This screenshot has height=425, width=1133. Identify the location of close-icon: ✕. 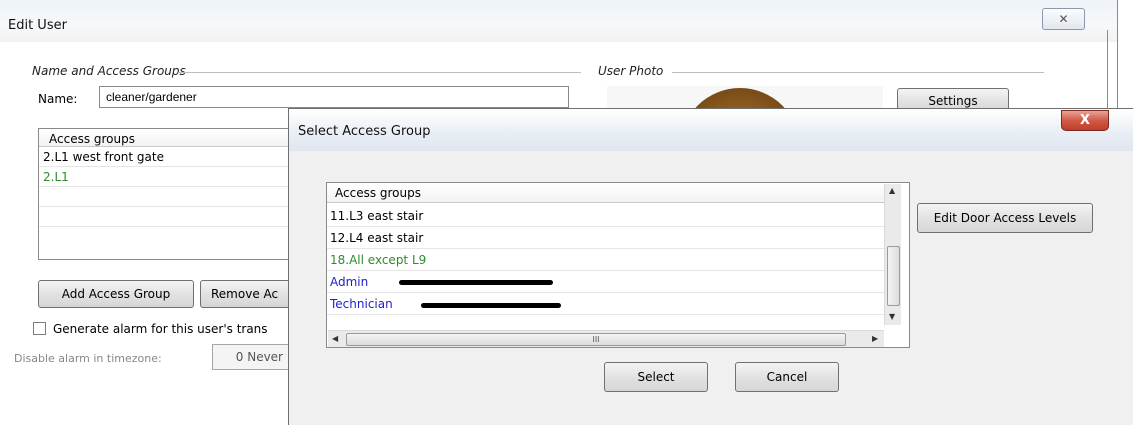
(1063, 19).